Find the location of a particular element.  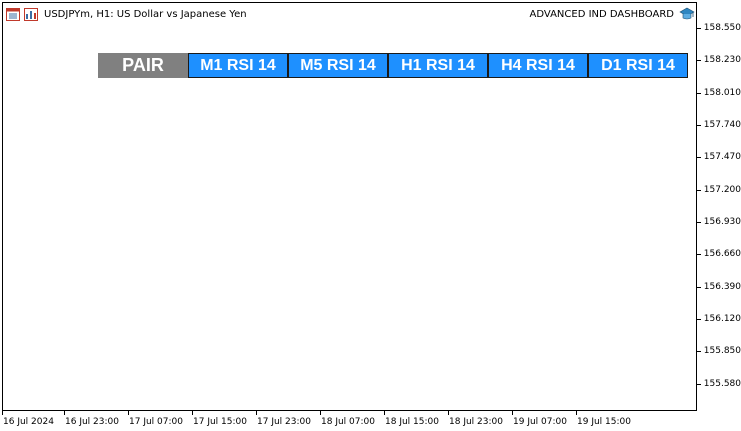

graduation-cap-icon is located at coordinates (687, 14).